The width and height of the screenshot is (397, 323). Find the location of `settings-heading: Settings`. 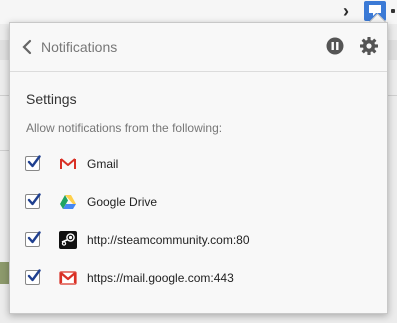

settings-heading: Settings is located at coordinates (51, 99).